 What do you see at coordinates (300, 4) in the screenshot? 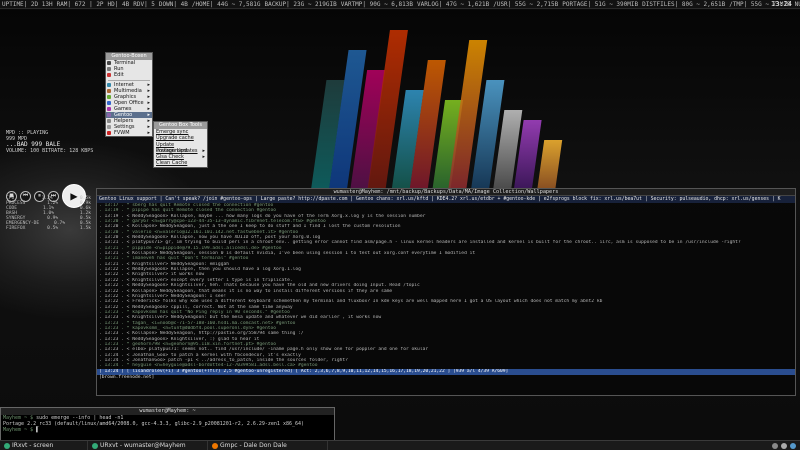
I see `status-item: BACKUP| 23G ~ 219GIB` at bounding box center [300, 4].